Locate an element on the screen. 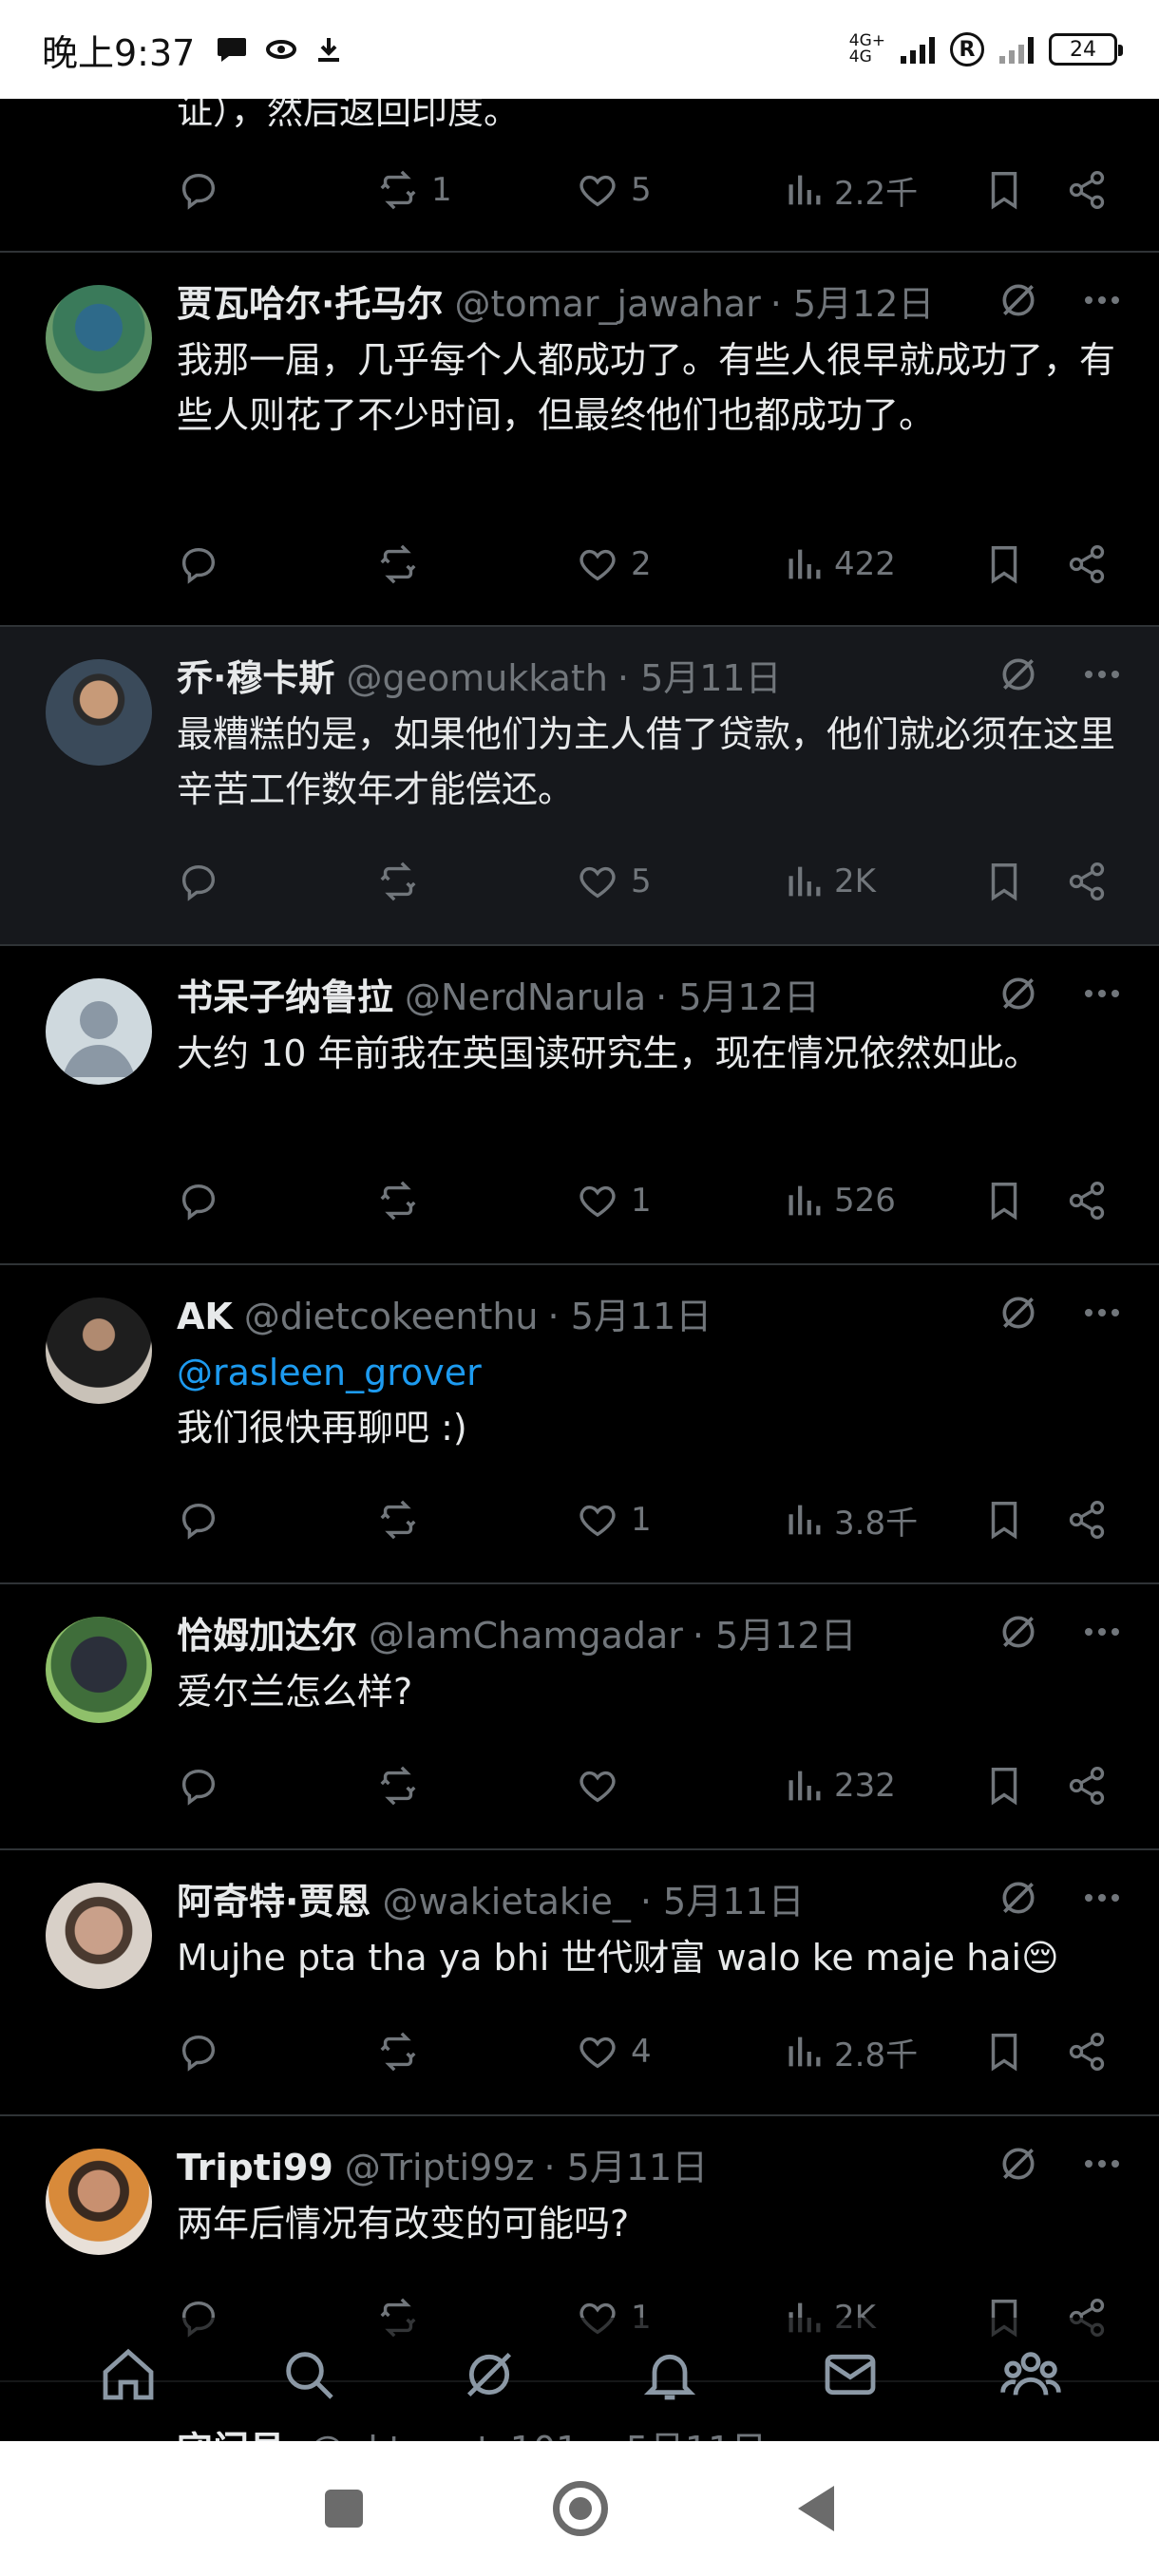  tweet: 恰姆加达尔 @IamChamgadar · 5月12日 爱尔兰怎么样? 232 is located at coordinates (579, 1717).